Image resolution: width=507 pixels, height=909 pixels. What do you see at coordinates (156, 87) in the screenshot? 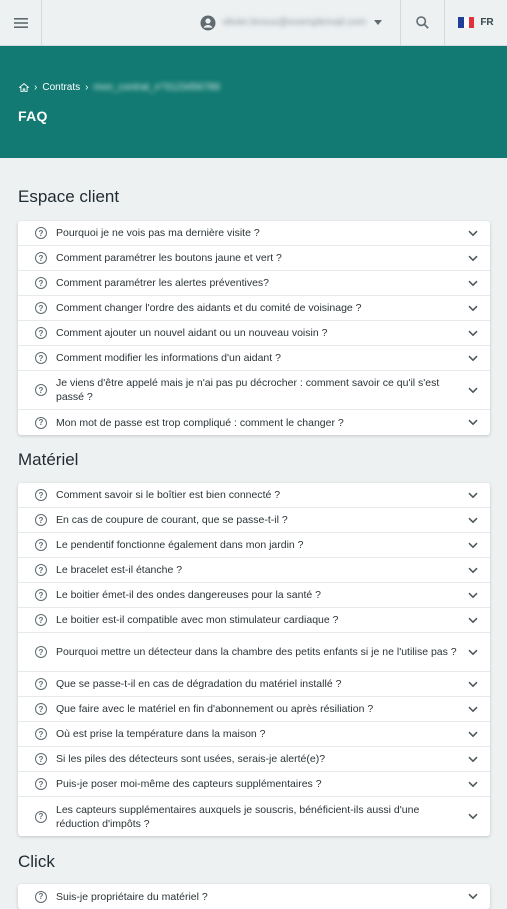
I see `breadcrumb-contract: mon_contrat_n°0123456789` at bounding box center [156, 87].